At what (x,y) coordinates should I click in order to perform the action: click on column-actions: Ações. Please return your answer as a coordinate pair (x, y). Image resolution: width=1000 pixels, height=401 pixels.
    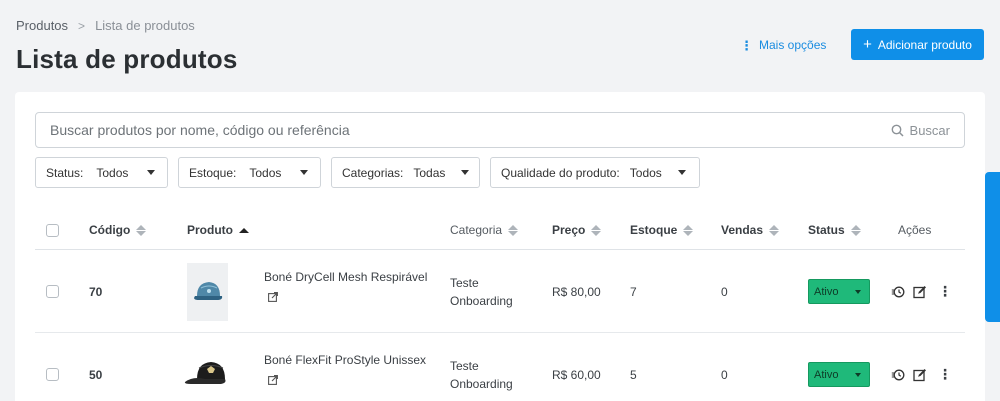
    Looking at the image, I should click on (914, 230).